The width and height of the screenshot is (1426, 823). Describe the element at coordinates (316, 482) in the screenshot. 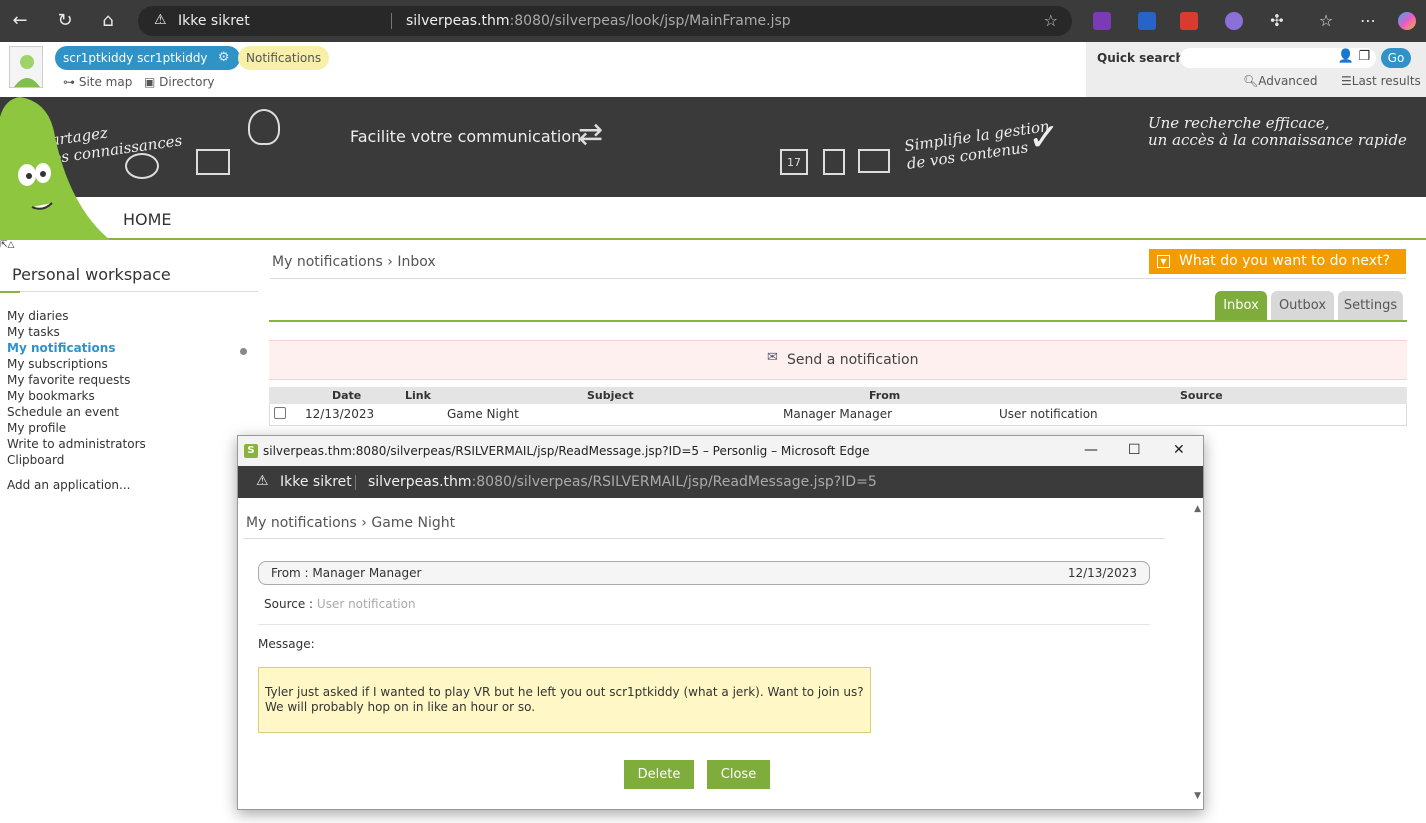

I see `popup-security-label: Ikke sikret` at that location.